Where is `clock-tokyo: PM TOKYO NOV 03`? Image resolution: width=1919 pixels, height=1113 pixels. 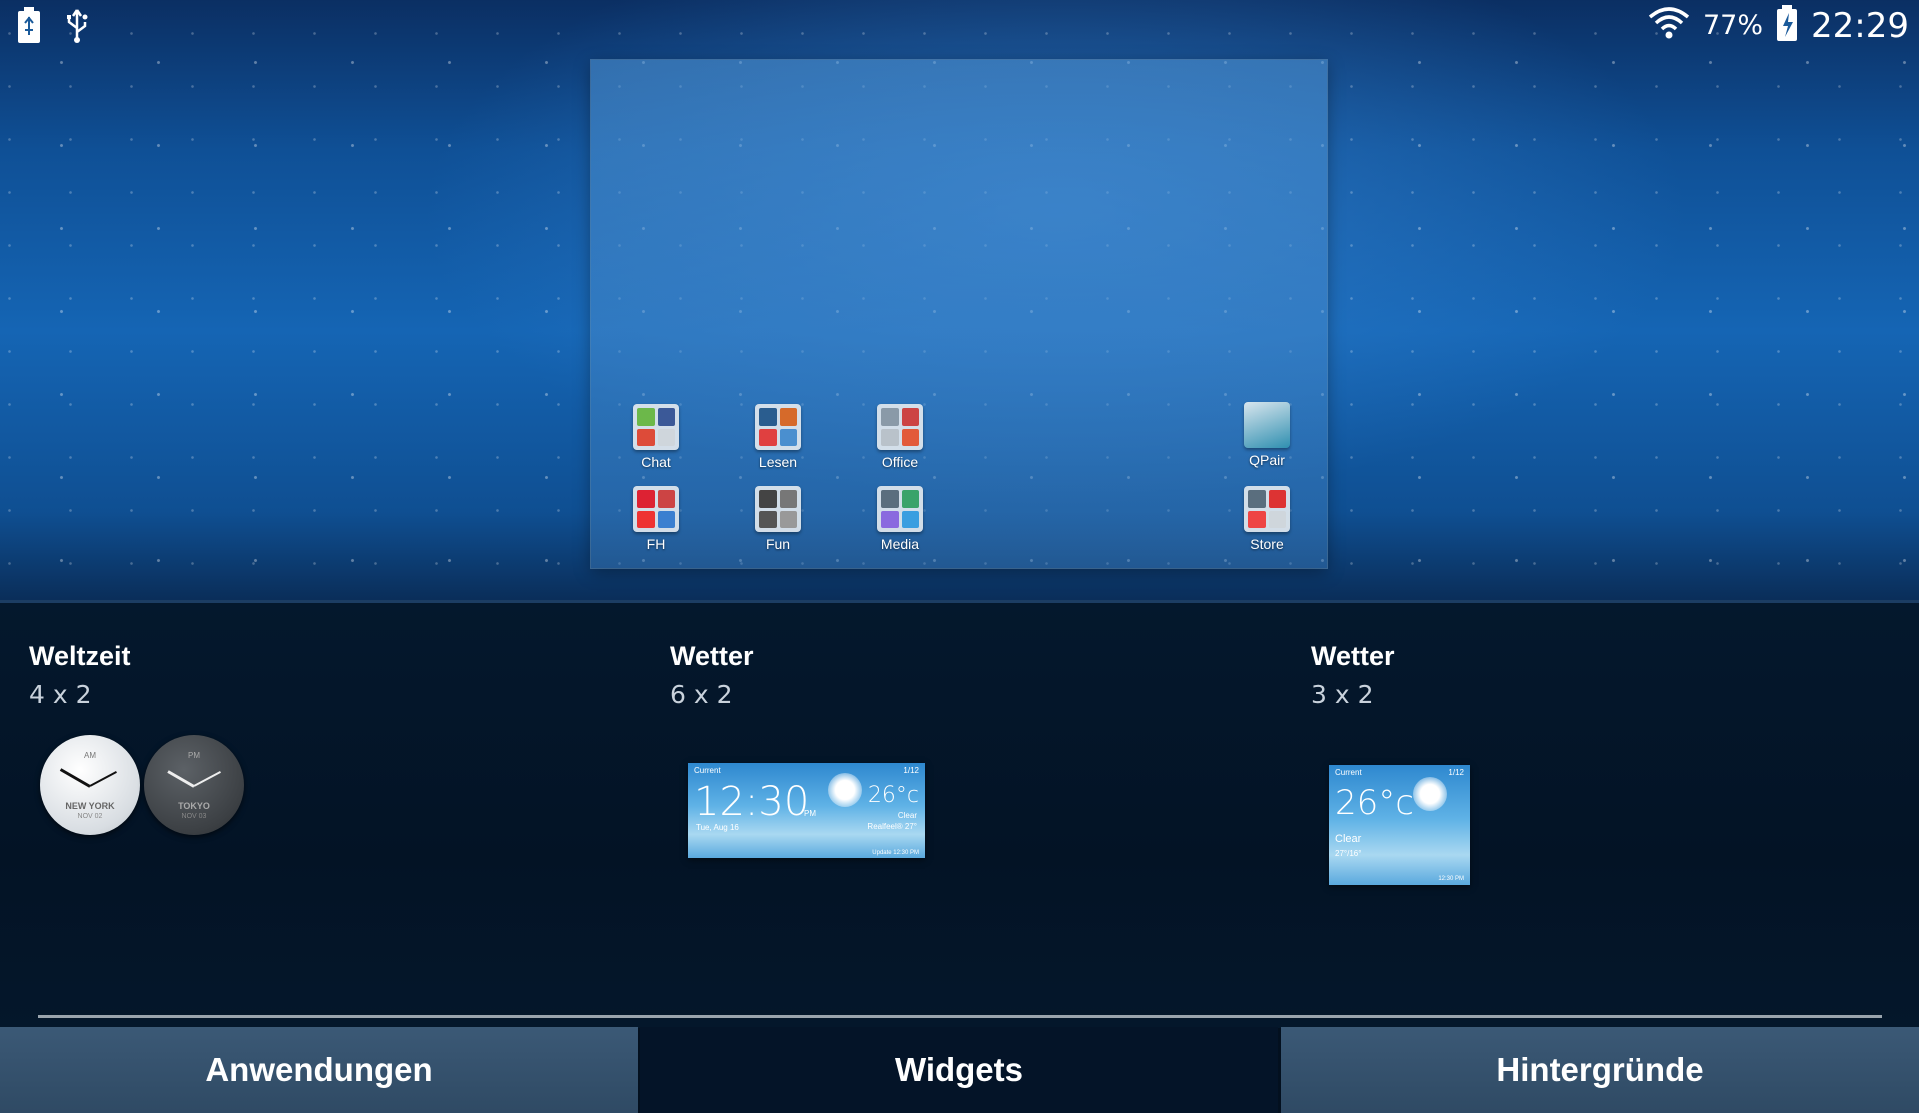 clock-tokyo: PM TOKYO NOV 03 is located at coordinates (194, 785).